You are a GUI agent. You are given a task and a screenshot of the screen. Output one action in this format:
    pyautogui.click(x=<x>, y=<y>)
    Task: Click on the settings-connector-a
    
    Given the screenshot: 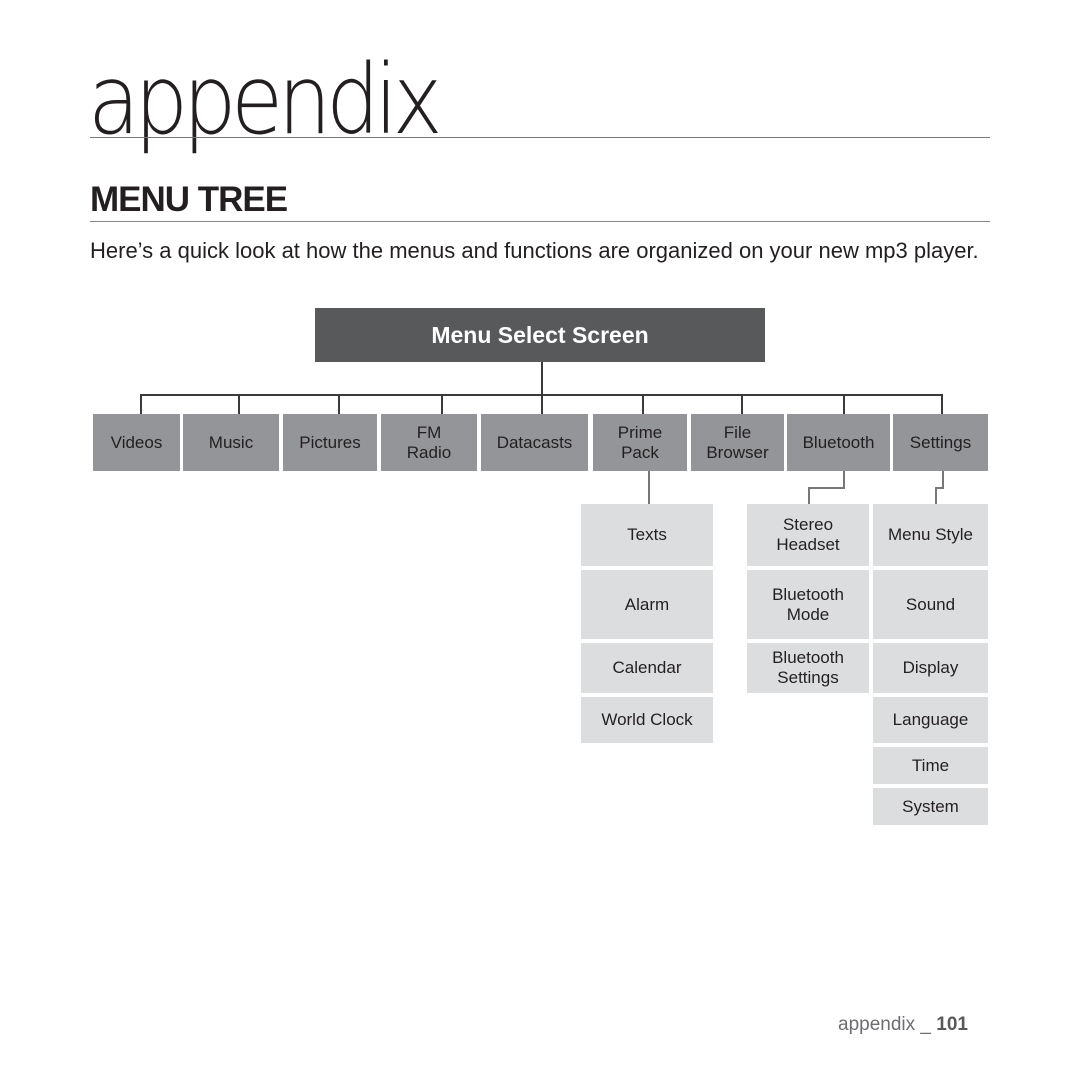 What is the action you would take?
    pyautogui.click(x=943, y=479)
    